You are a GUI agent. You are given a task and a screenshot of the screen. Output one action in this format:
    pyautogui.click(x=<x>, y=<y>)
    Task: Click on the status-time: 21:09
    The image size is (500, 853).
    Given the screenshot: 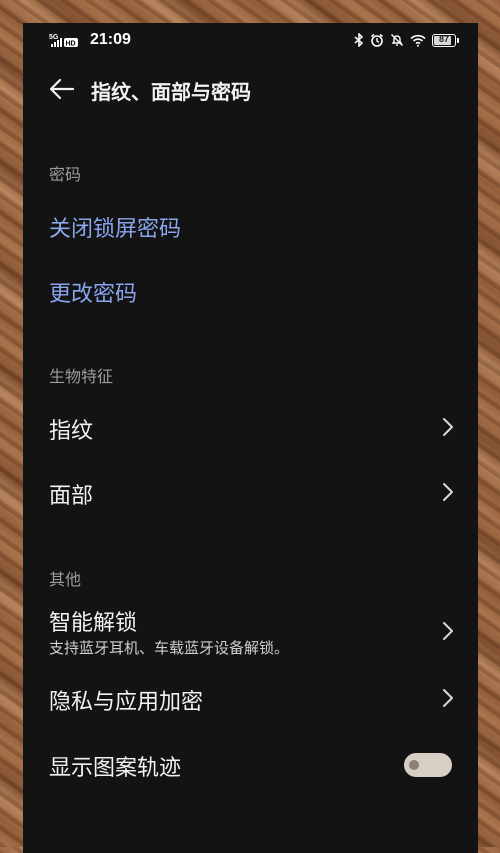 What is the action you would take?
    pyautogui.click(x=110, y=39)
    